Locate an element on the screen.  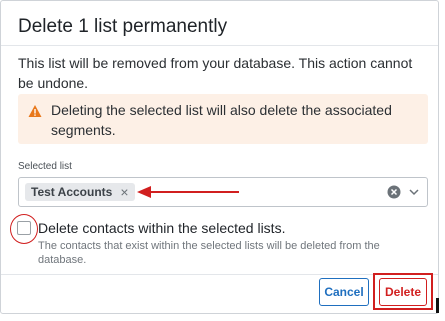
clear-selection-icon is located at coordinates (394, 192).